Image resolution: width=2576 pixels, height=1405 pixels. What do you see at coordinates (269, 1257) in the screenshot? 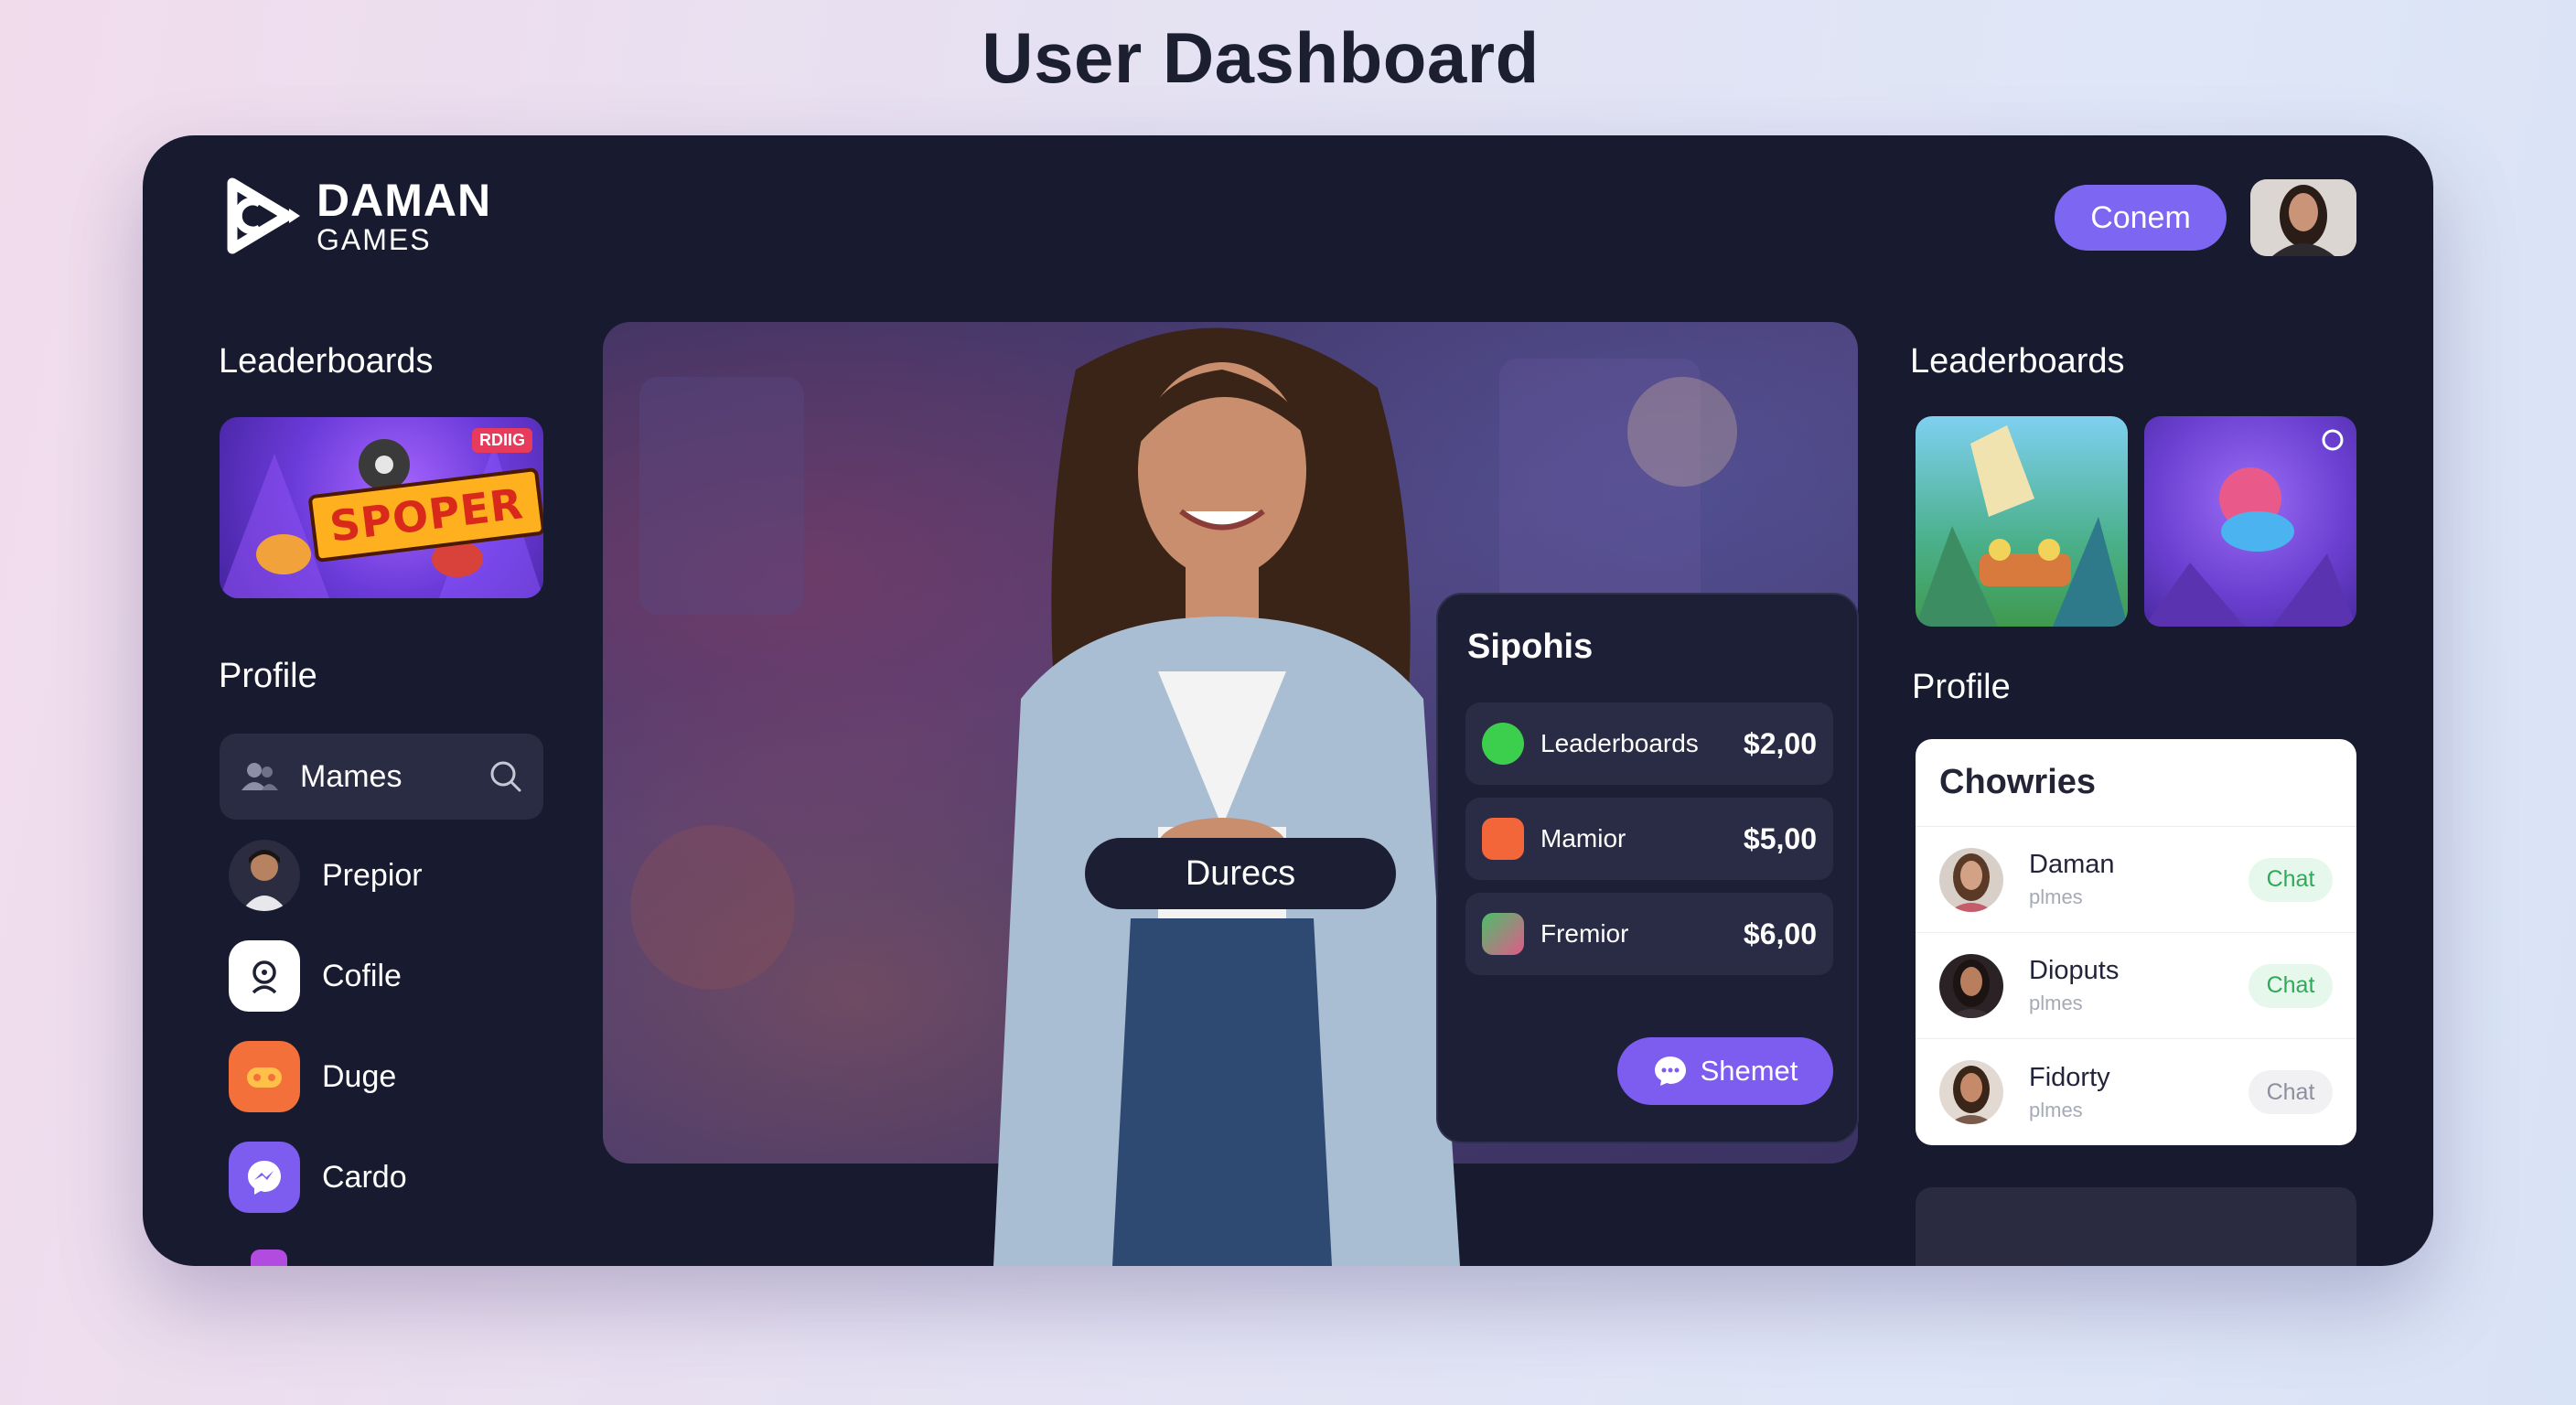
I see `partial-menu-icon` at bounding box center [269, 1257].